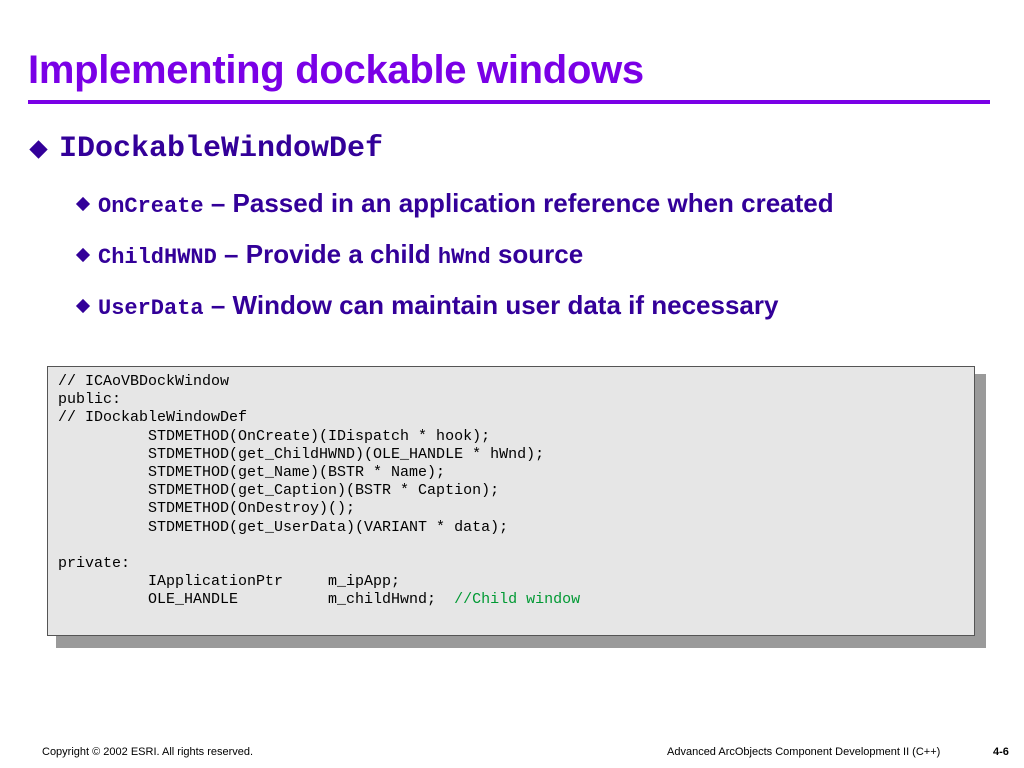 The image size is (1024, 768). Describe the element at coordinates (157, 257) in the screenshot. I see `sub-bullet-code: ChildHWND` at that location.